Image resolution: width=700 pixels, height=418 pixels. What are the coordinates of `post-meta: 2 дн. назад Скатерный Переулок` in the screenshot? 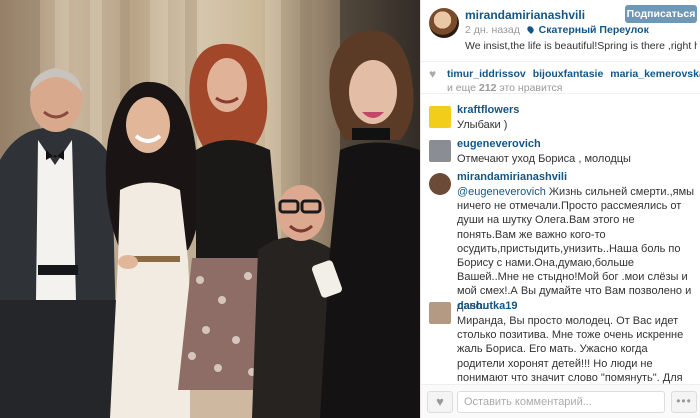 It's located at (557, 30).